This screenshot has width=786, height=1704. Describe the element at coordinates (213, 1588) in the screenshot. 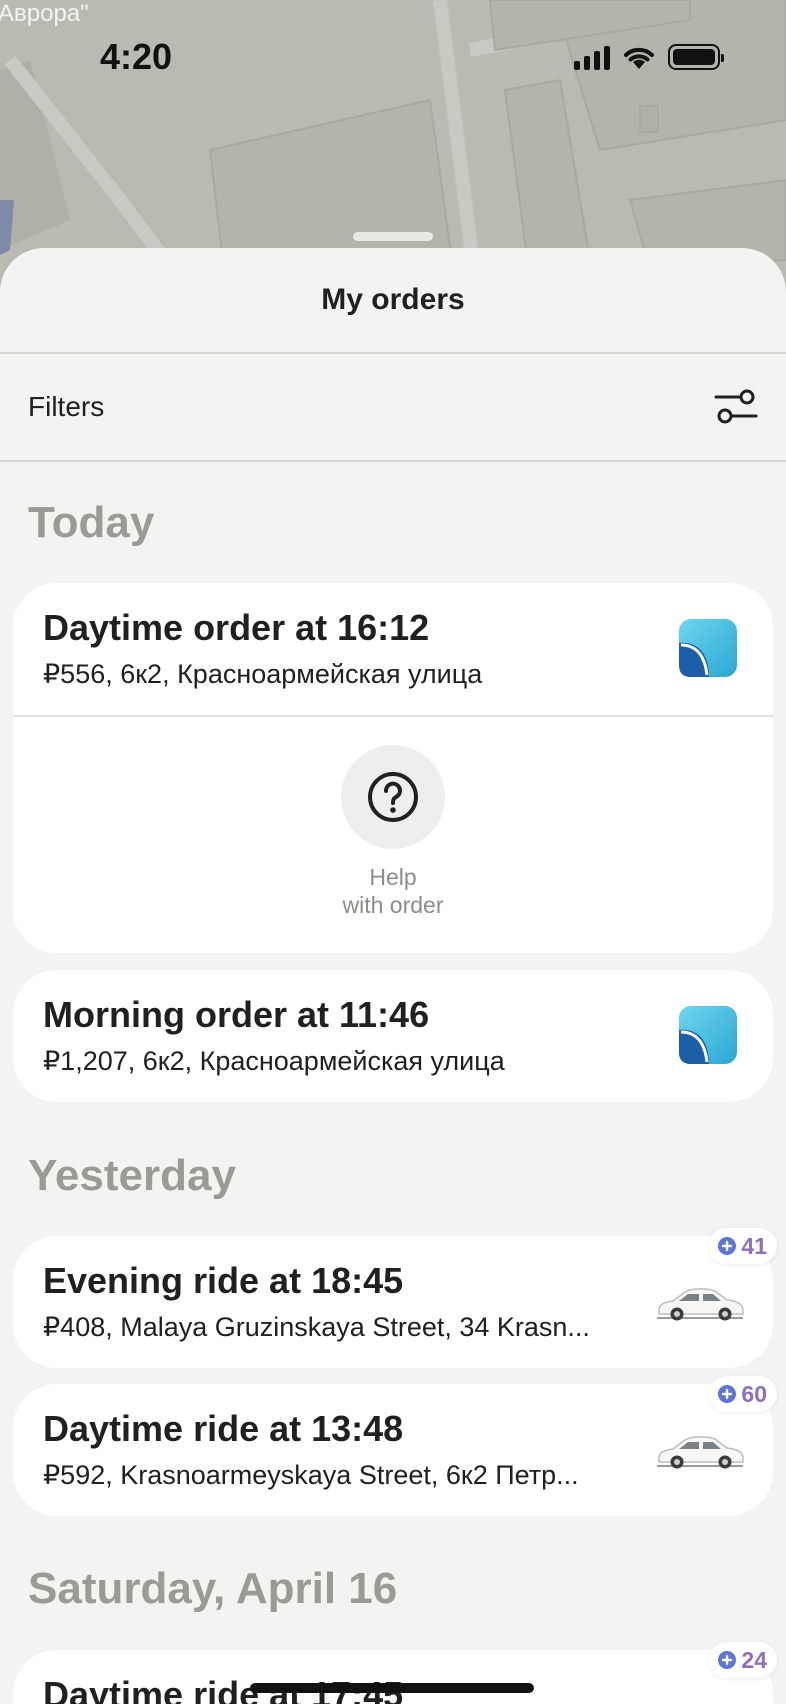

I see `section-heading-saturday: Saturday, April 16` at that location.